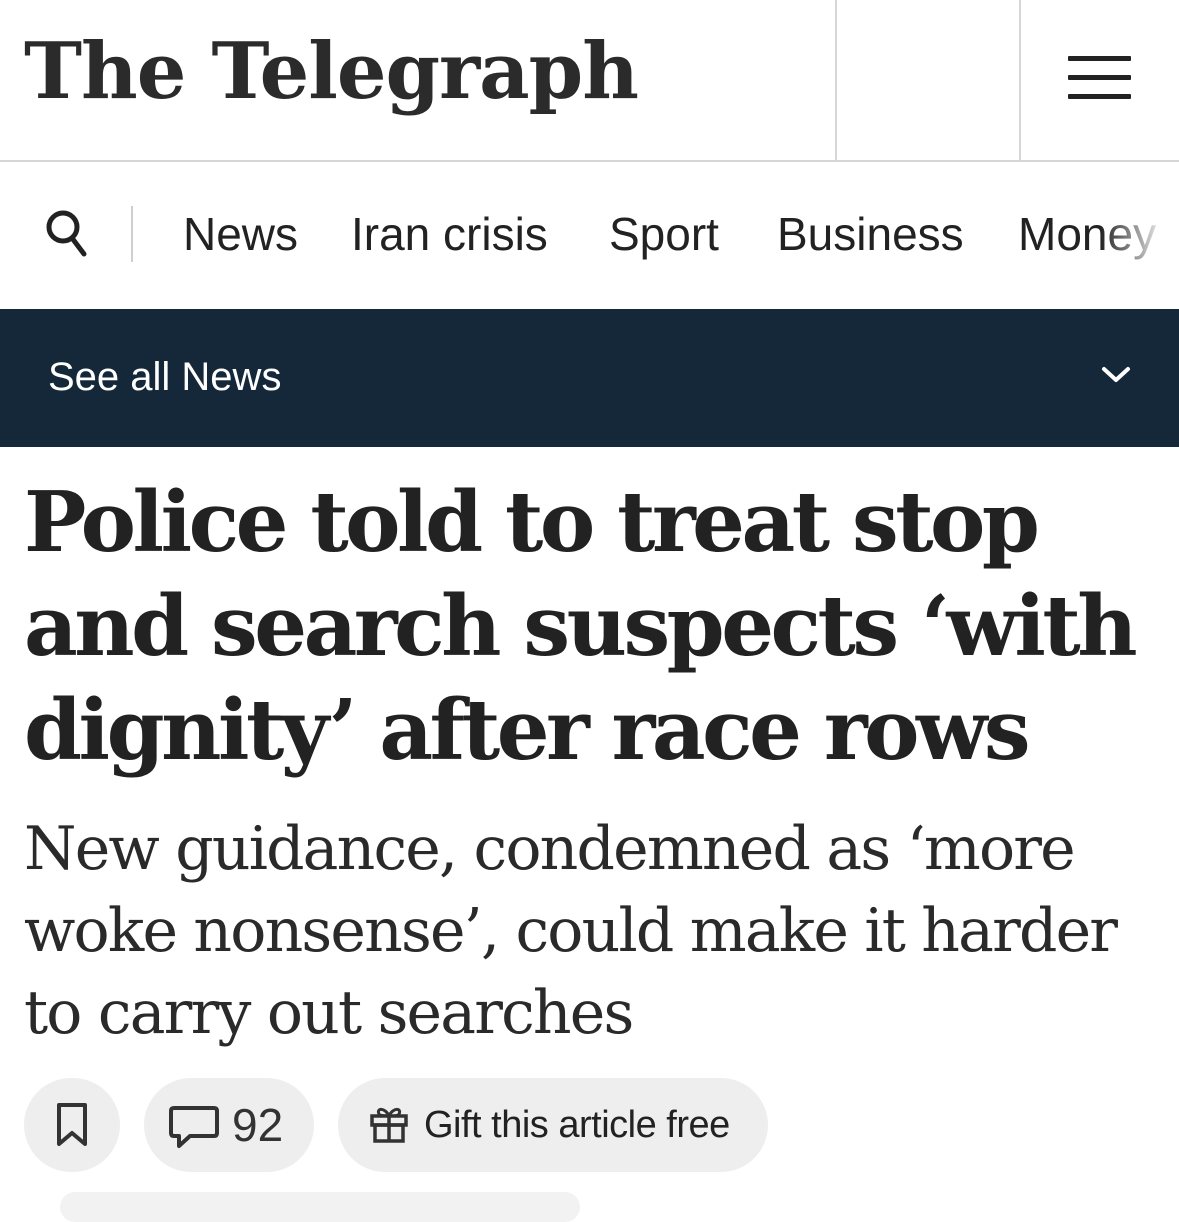 The height and width of the screenshot is (1222, 1179). I want to click on chevron-down-icon, so click(1116, 375).